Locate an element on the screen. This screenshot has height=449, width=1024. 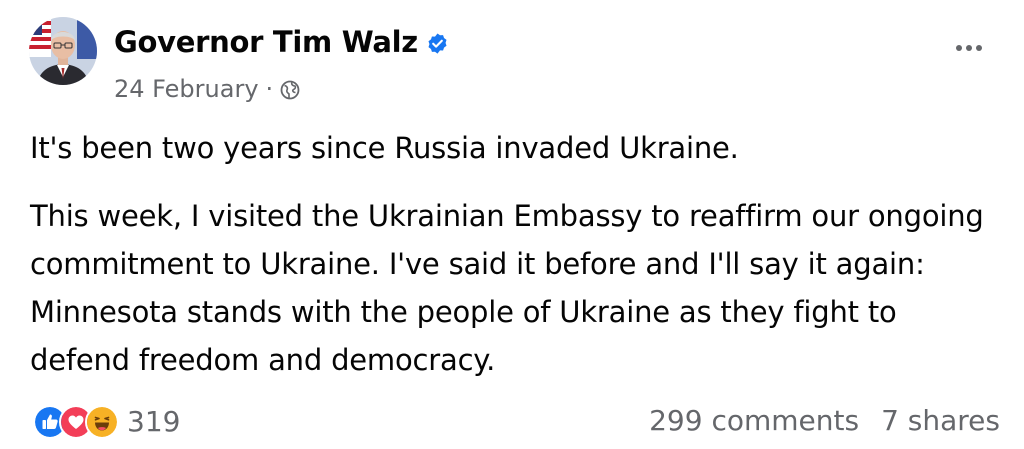
more-options-button is located at coordinates (969, 48).